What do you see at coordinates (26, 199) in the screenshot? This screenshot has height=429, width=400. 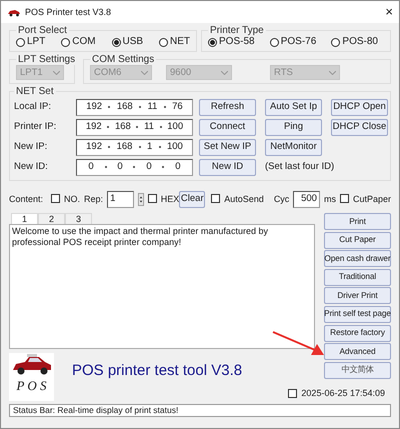 I see `field-label: Content:` at bounding box center [26, 199].